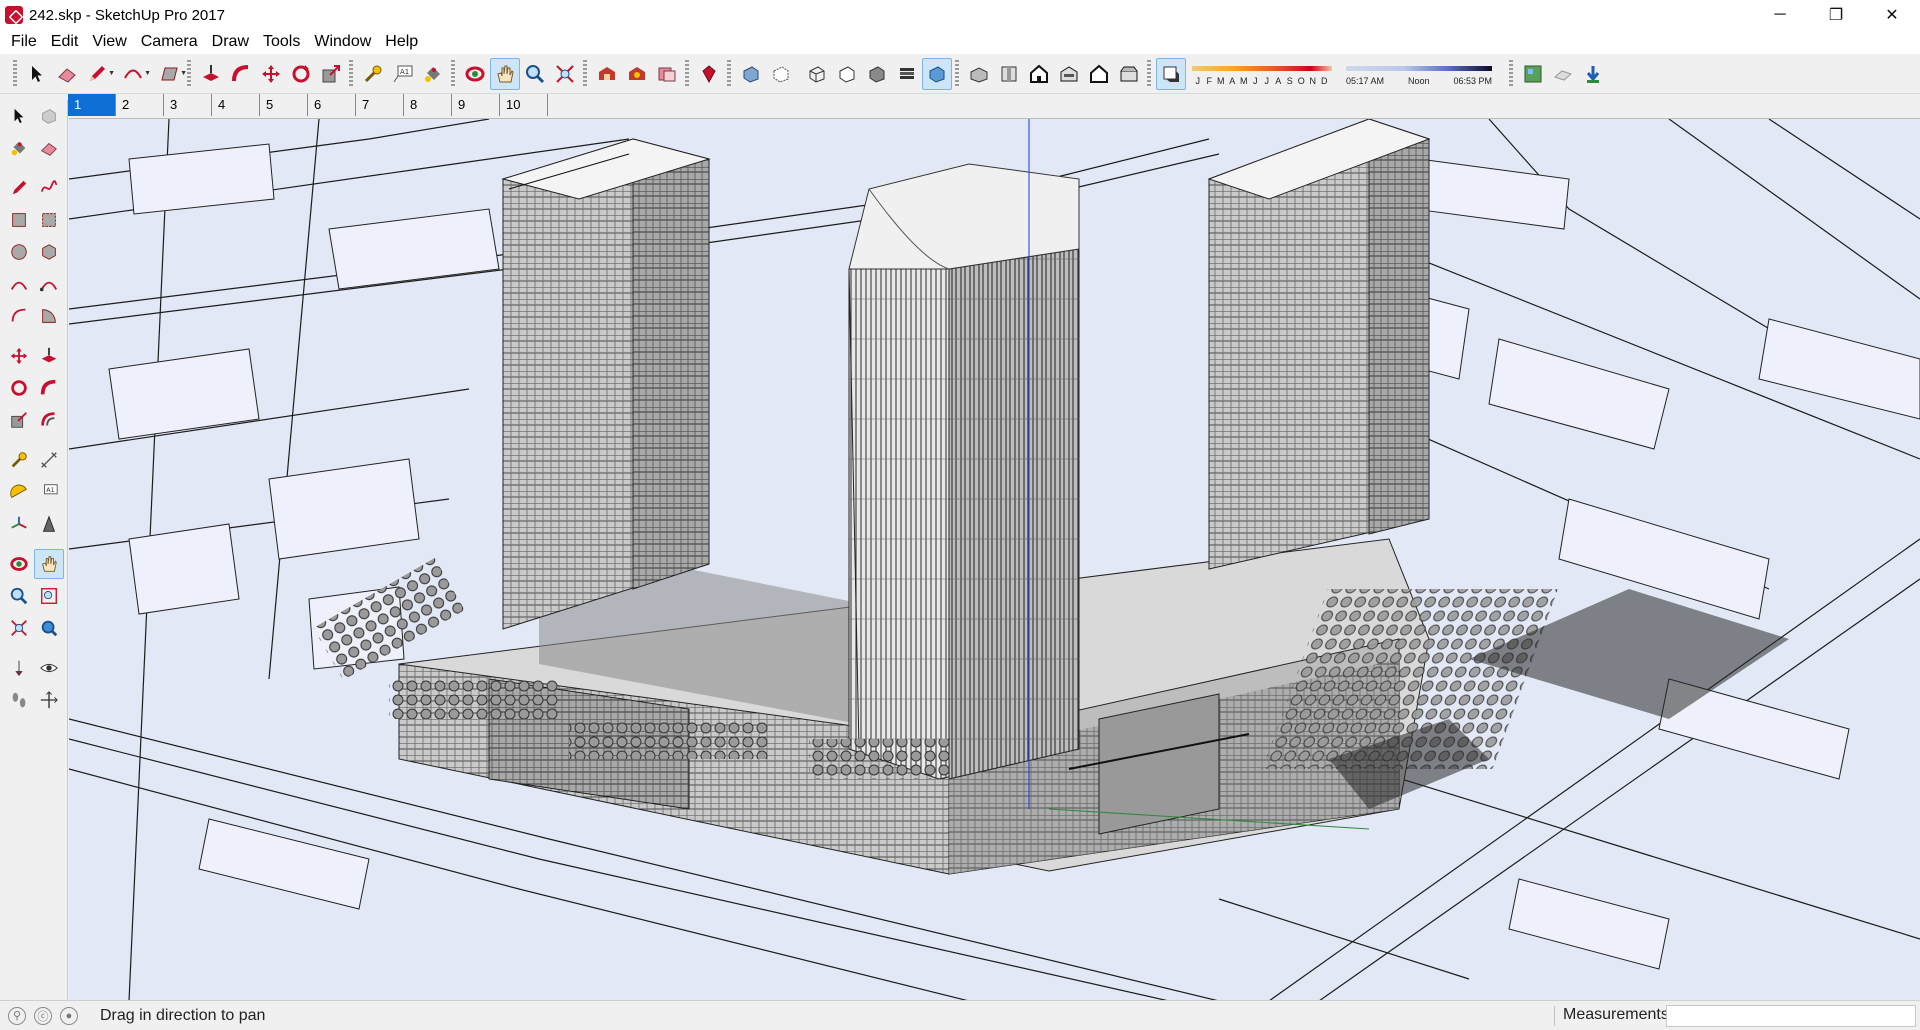 Image resolution: width=1920 pixels, height=1030 pixels. I want to click on xray-style-button, so click(751, 74).